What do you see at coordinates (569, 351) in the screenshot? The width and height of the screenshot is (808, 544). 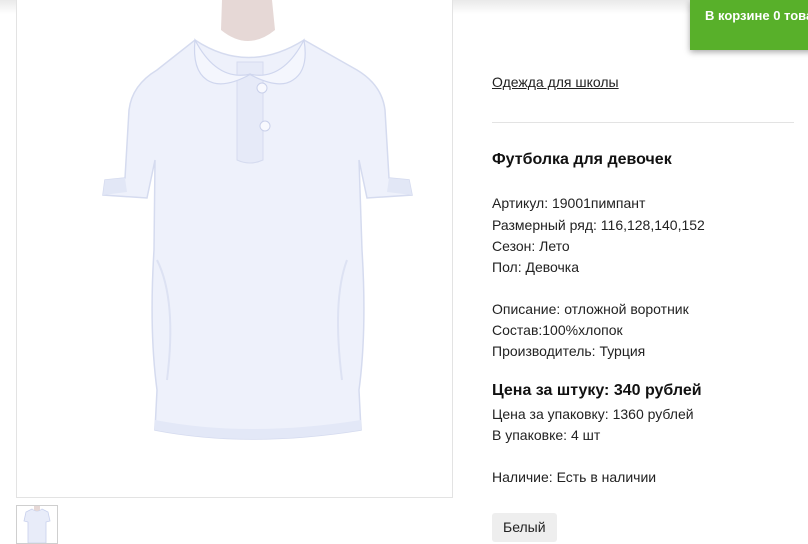 I see `product-manufacturer: Производитель: Турция` at bounding box center [569, 351].